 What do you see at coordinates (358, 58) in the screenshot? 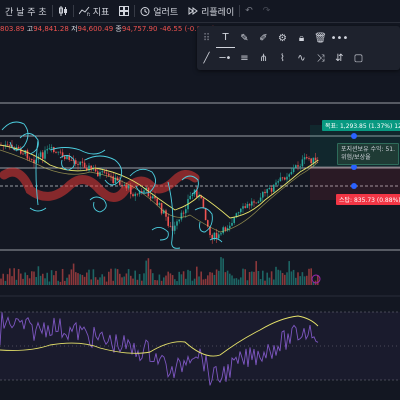
I see `rectangle-tool: ▢` at bounding box center [358, 58].